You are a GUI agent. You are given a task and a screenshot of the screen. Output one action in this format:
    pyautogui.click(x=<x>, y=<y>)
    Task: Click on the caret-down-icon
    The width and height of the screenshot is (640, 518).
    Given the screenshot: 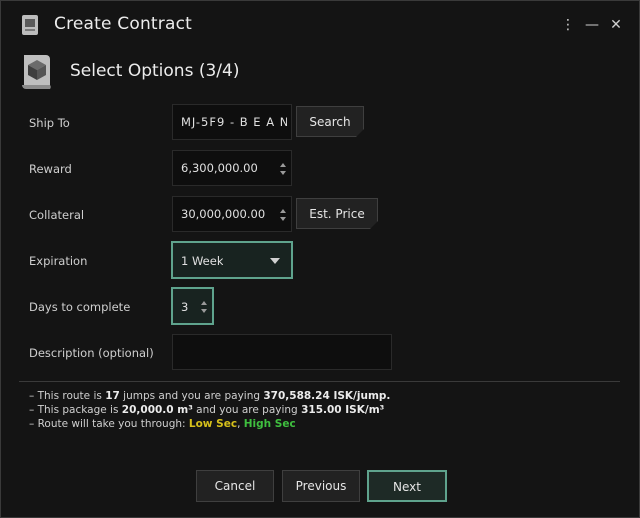 What is the action you would take?
    pyautogui.click(x=275, y=261)
    